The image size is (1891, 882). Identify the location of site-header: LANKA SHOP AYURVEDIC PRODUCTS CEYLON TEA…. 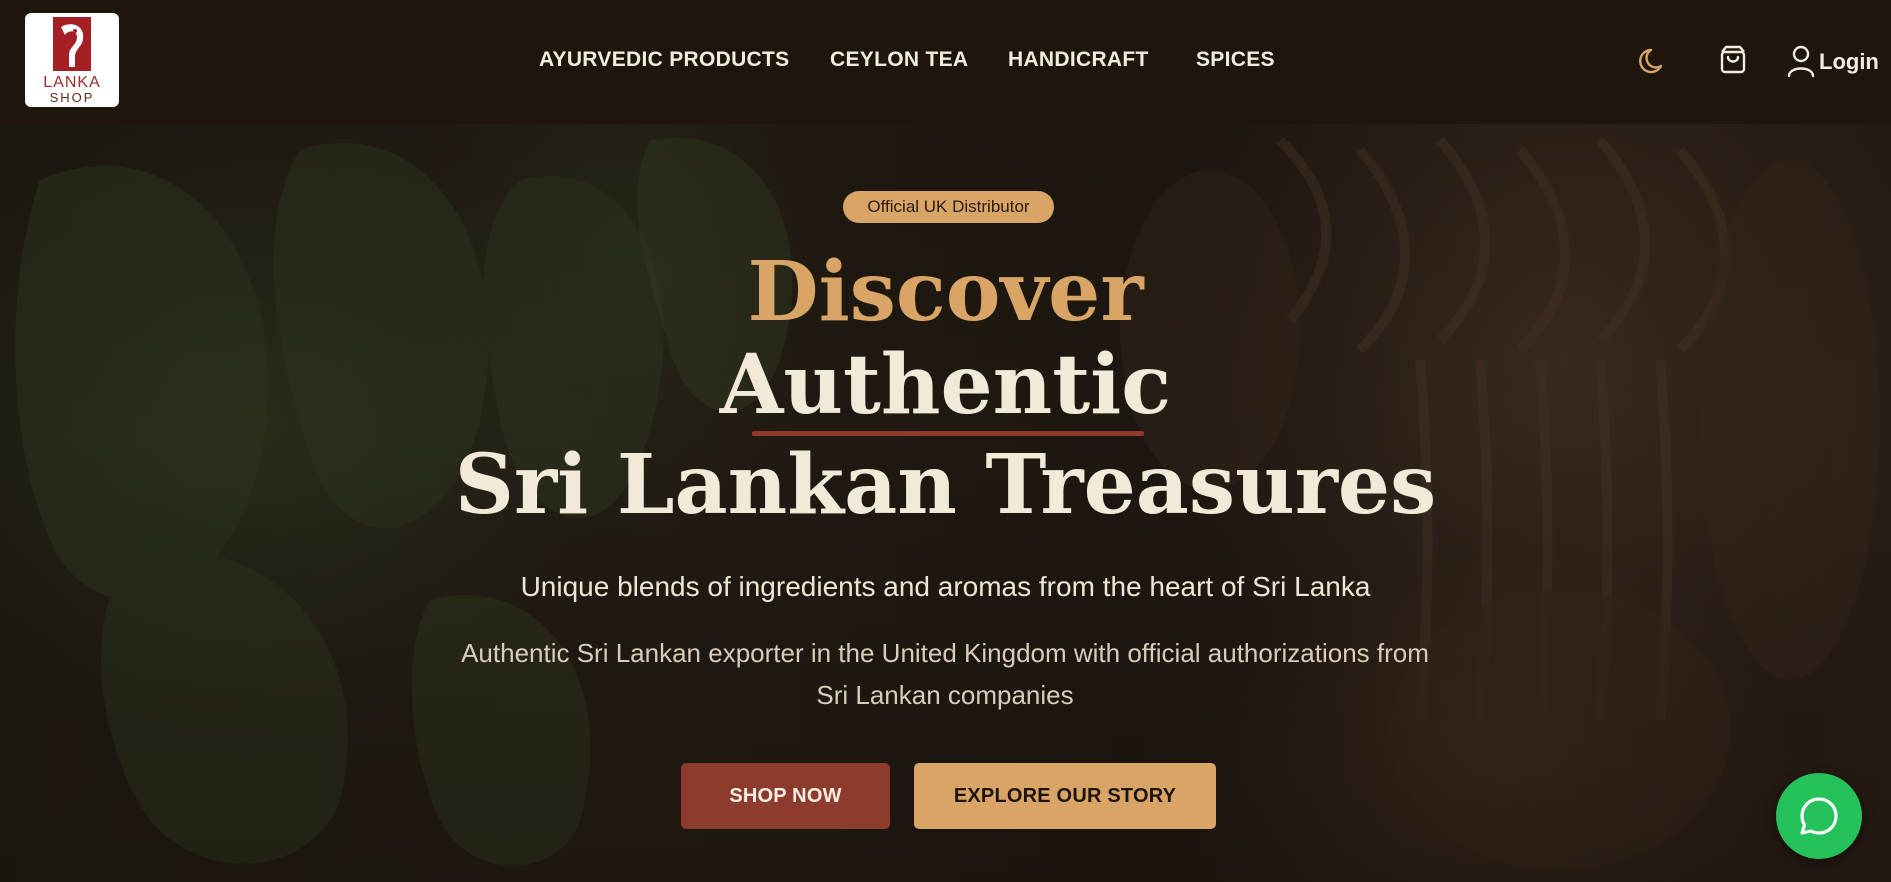
(945, 62).